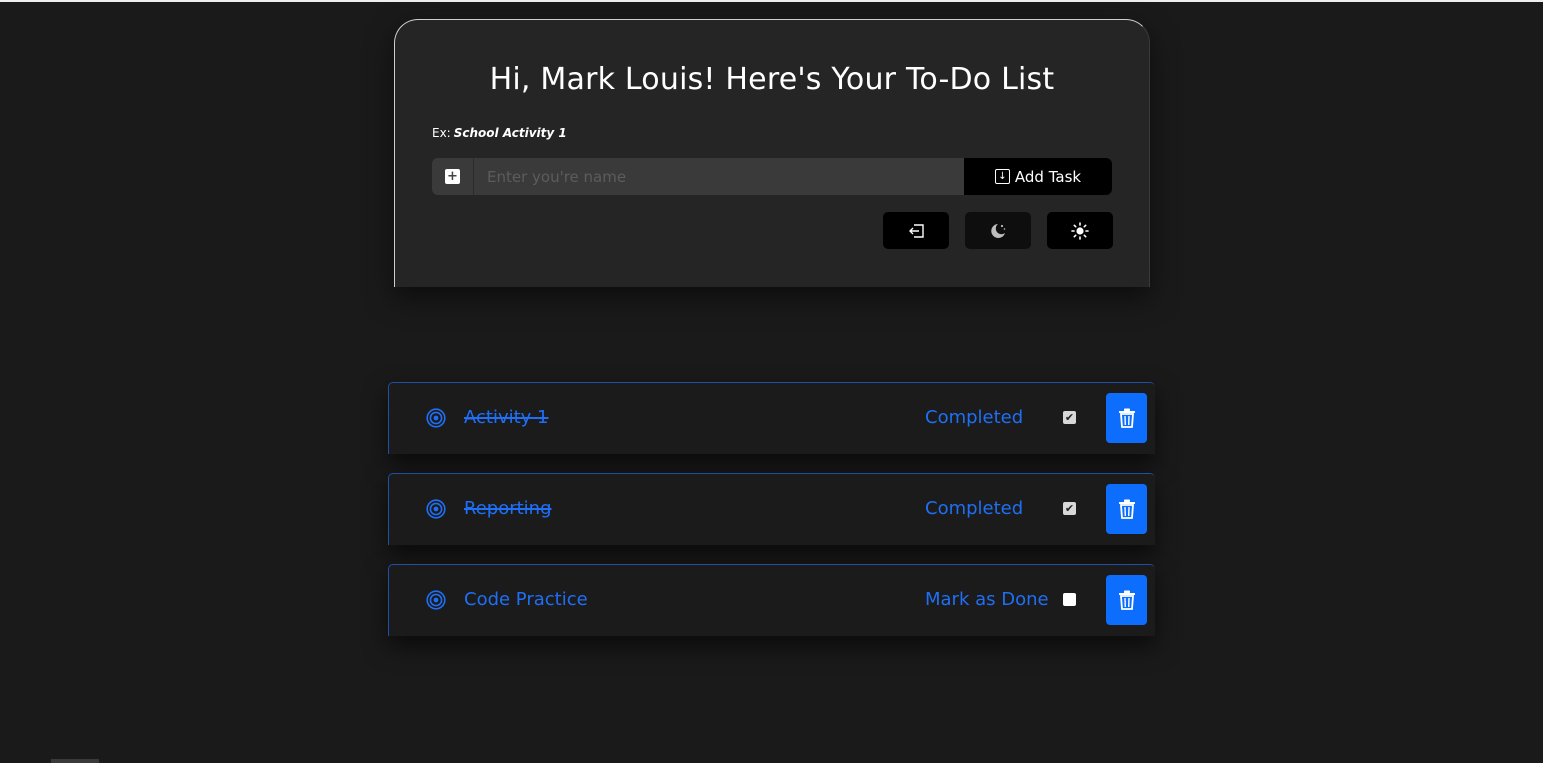 Image resolution: width=1543 pixels, height=763 pixels. I want to click on add-task-label: Add Task, so click(1048, 176).